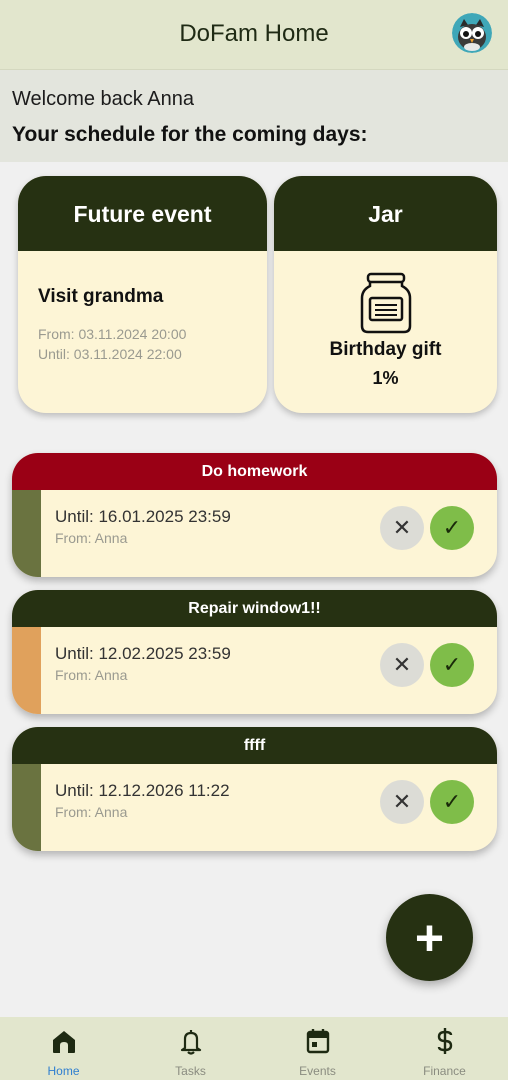 This screenshot has width=508, height=1080. What do you see at coordinates (385, 378) in the screenshot?
I see `jar-percent: 1%` at bounding box center [385, 378].